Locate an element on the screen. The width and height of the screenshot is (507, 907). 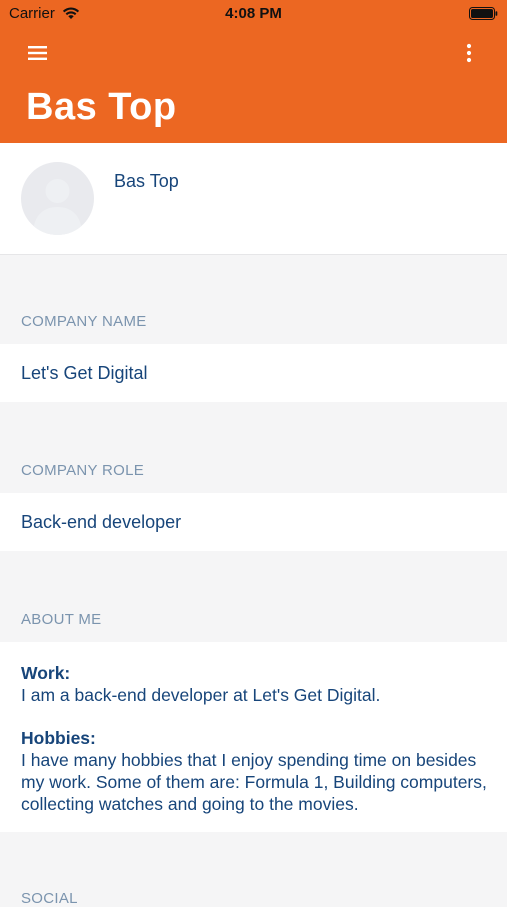
company-role-row: Back-end developer is located at coordinates (253, 522).